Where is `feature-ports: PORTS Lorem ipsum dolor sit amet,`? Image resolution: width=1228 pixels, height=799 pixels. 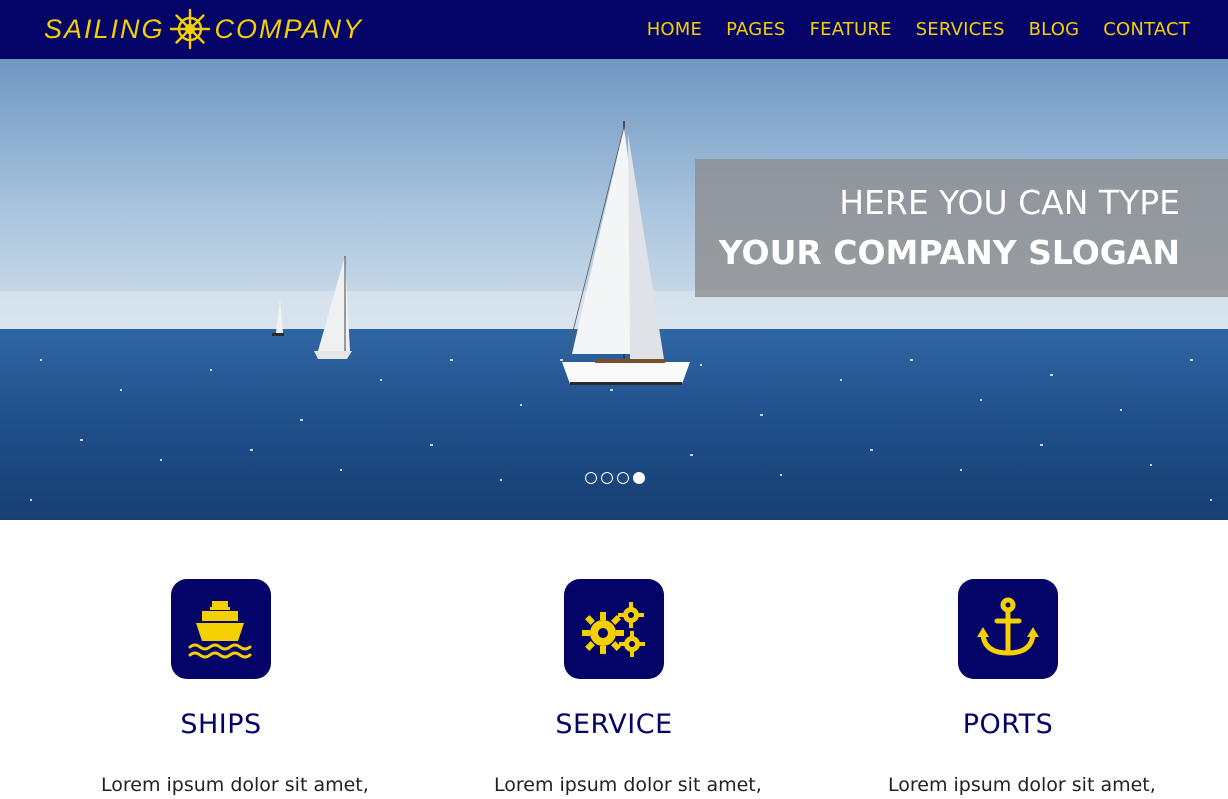 feature-ports: PORTS Lorem ipsum dolor sit amet, is located at coordinates (1022, 689).